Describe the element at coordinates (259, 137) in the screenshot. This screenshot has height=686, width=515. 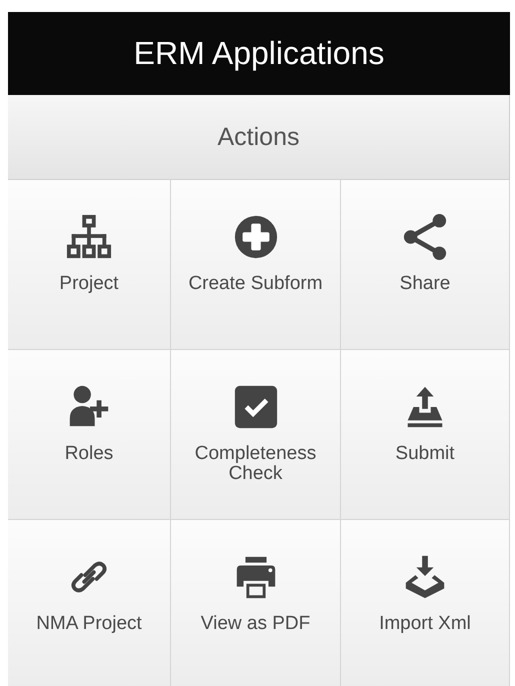
I see `panel-title: Actions` at that location.